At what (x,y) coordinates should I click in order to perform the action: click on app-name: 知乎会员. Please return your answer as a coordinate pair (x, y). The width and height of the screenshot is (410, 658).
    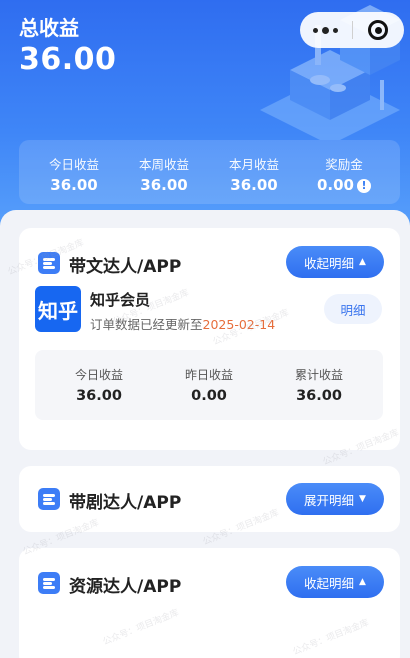
    Looking at the image, I should click on (120, 300).